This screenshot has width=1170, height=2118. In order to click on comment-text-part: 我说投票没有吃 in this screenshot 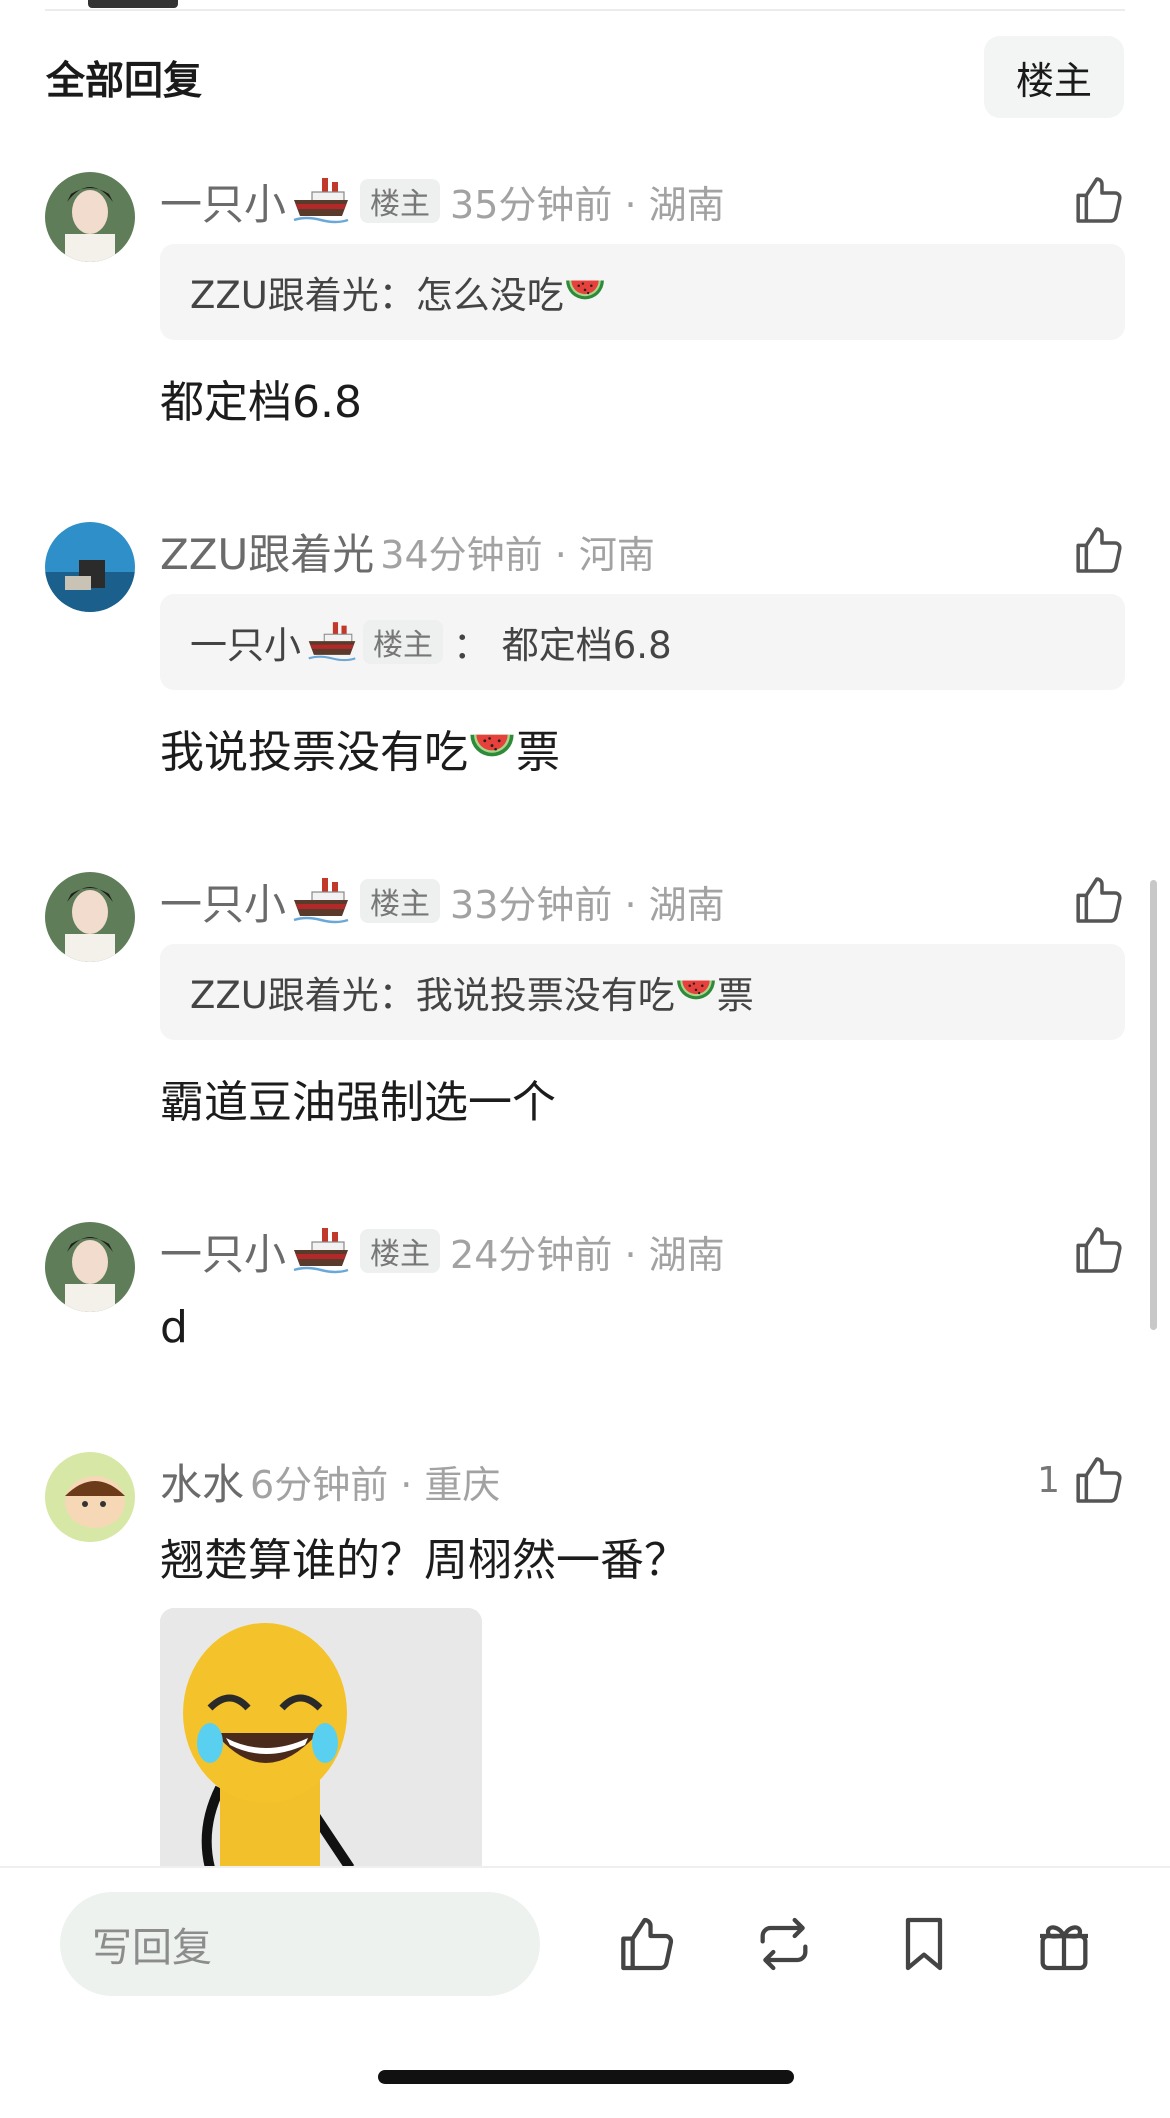, I will do `click(314, 752)`.